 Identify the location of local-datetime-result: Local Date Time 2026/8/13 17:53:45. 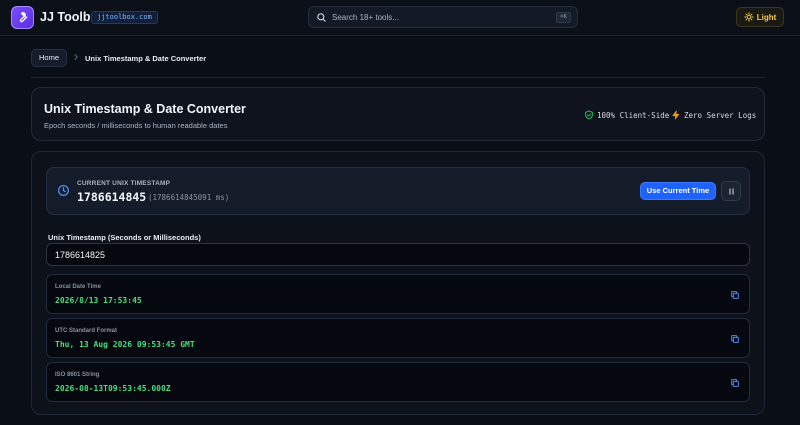
(398, 294).